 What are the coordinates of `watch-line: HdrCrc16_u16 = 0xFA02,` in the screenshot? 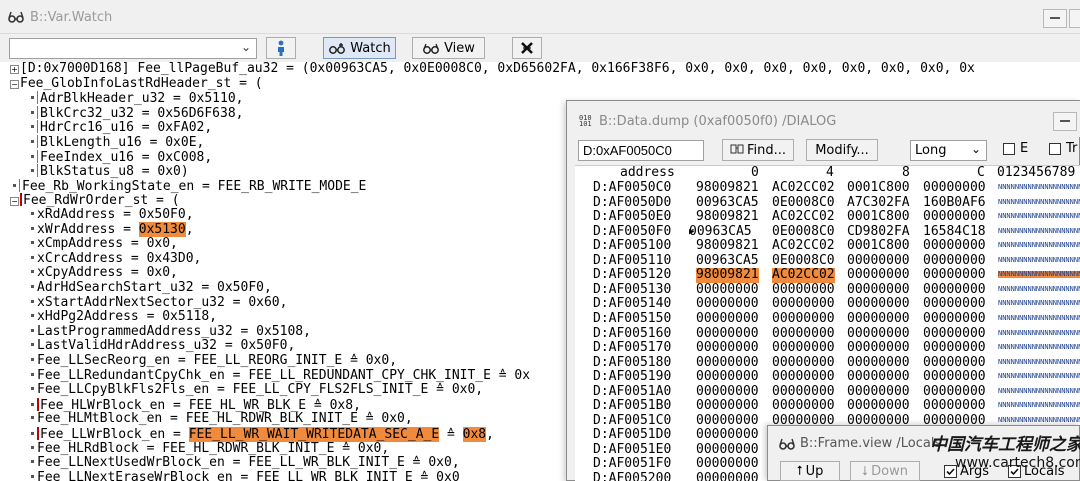 It's located at (120, 127).